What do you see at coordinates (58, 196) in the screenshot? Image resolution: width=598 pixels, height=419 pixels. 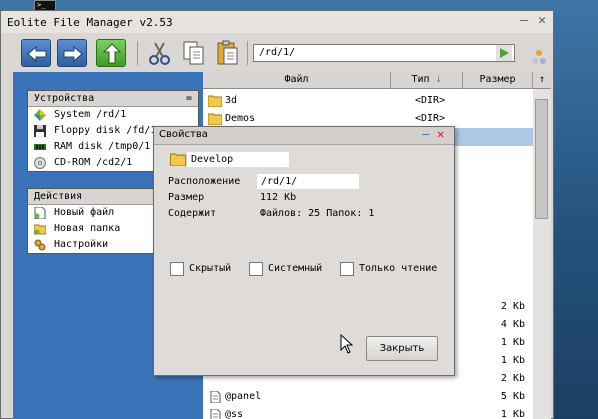 I see `actions-header-label: Действия` at bounding box center [58, 196].